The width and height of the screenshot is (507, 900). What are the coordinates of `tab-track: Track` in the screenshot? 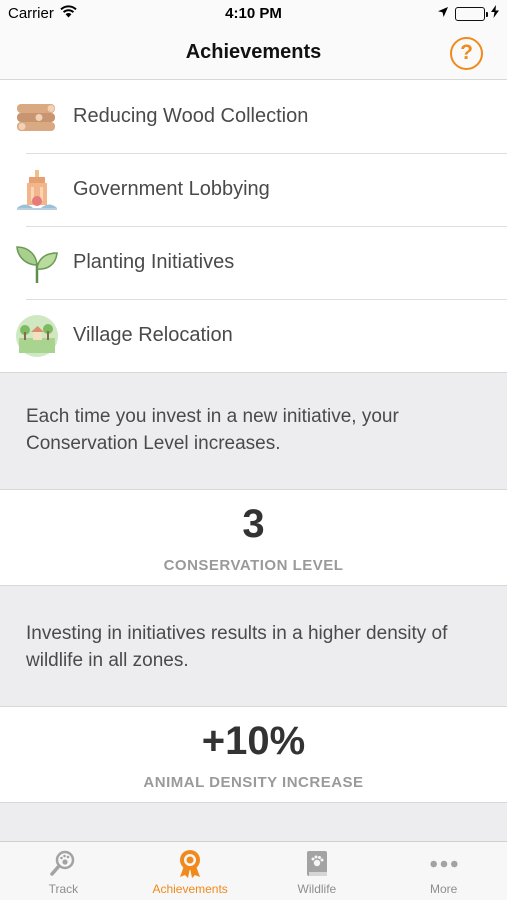 It's located at (63, 871).